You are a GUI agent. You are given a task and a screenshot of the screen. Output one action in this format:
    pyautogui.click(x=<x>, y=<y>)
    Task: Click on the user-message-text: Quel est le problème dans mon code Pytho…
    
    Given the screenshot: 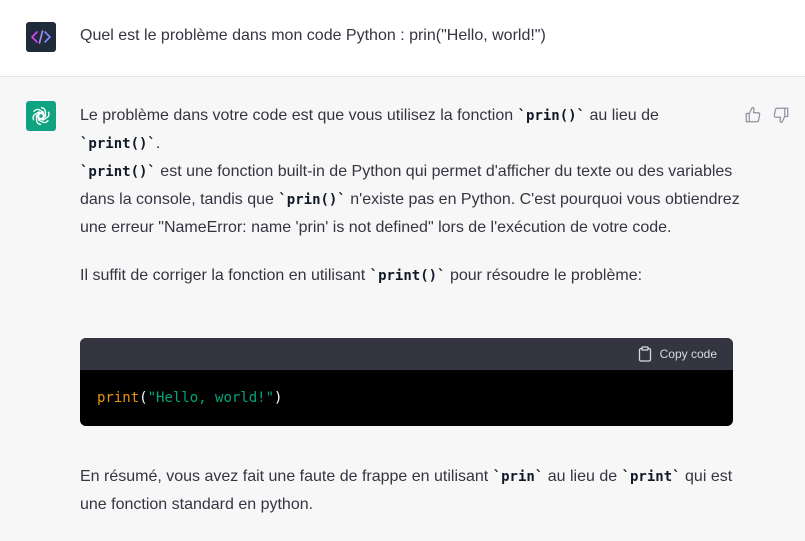 What is the action you would take?
    pyautogui.click(x=313, y=35)
    